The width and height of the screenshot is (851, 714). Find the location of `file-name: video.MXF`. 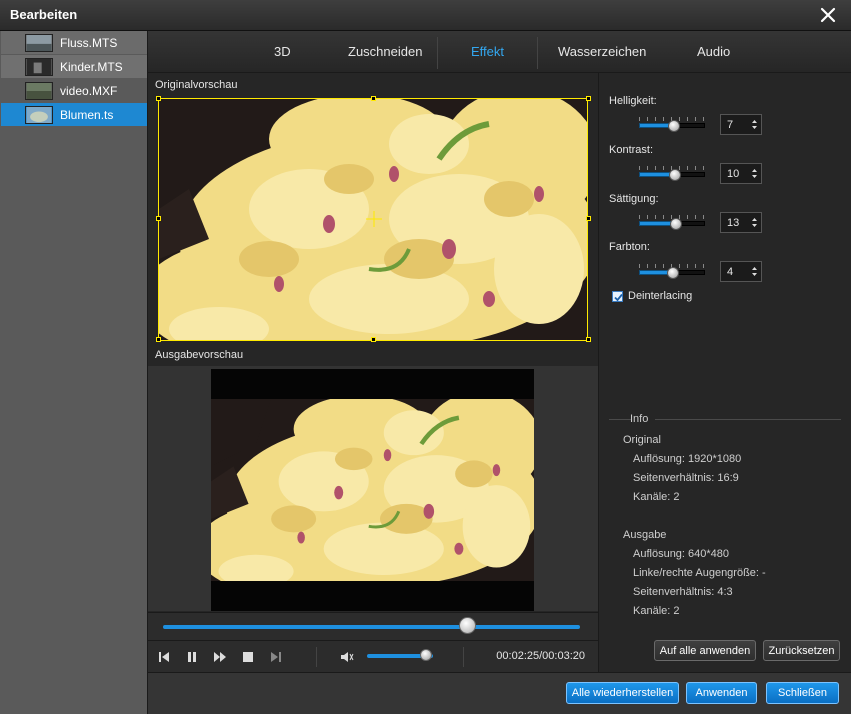

file-name: video.MXF is located at coordinates (89, 90).